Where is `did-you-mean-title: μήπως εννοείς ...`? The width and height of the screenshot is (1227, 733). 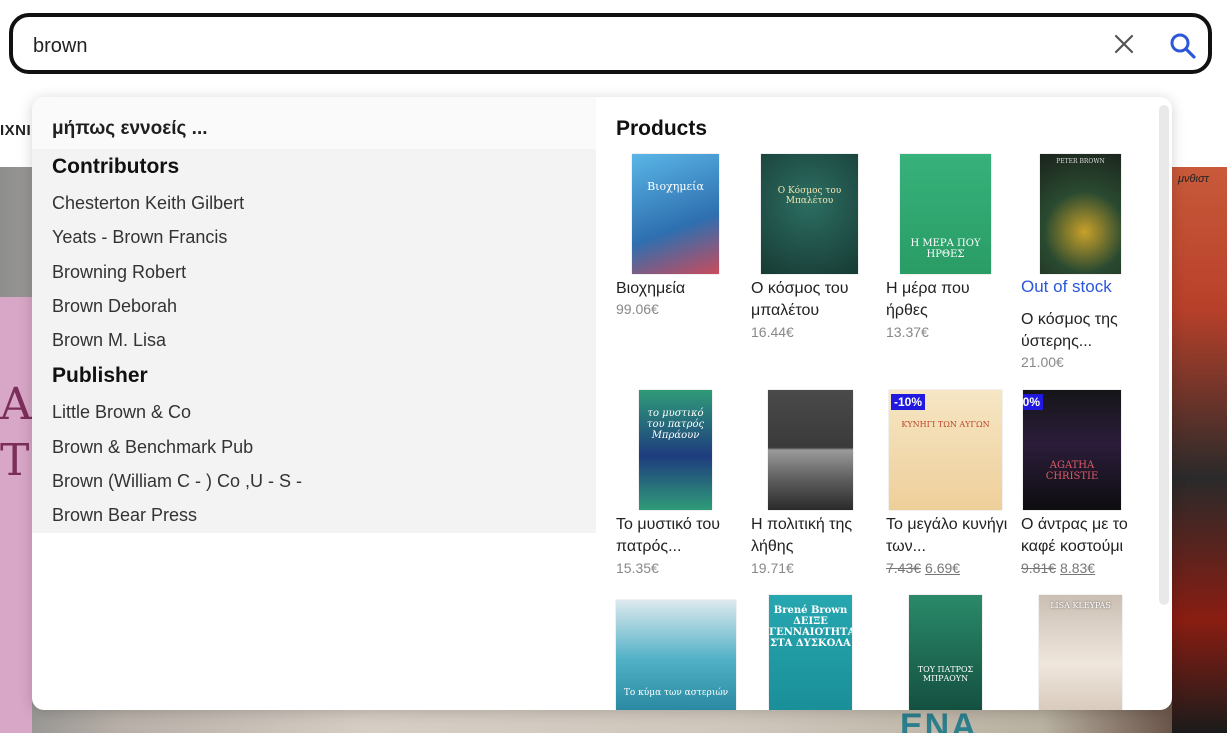 did-you-mean-title: μήπως εννοείς ... is located at coordinates (130, 128).